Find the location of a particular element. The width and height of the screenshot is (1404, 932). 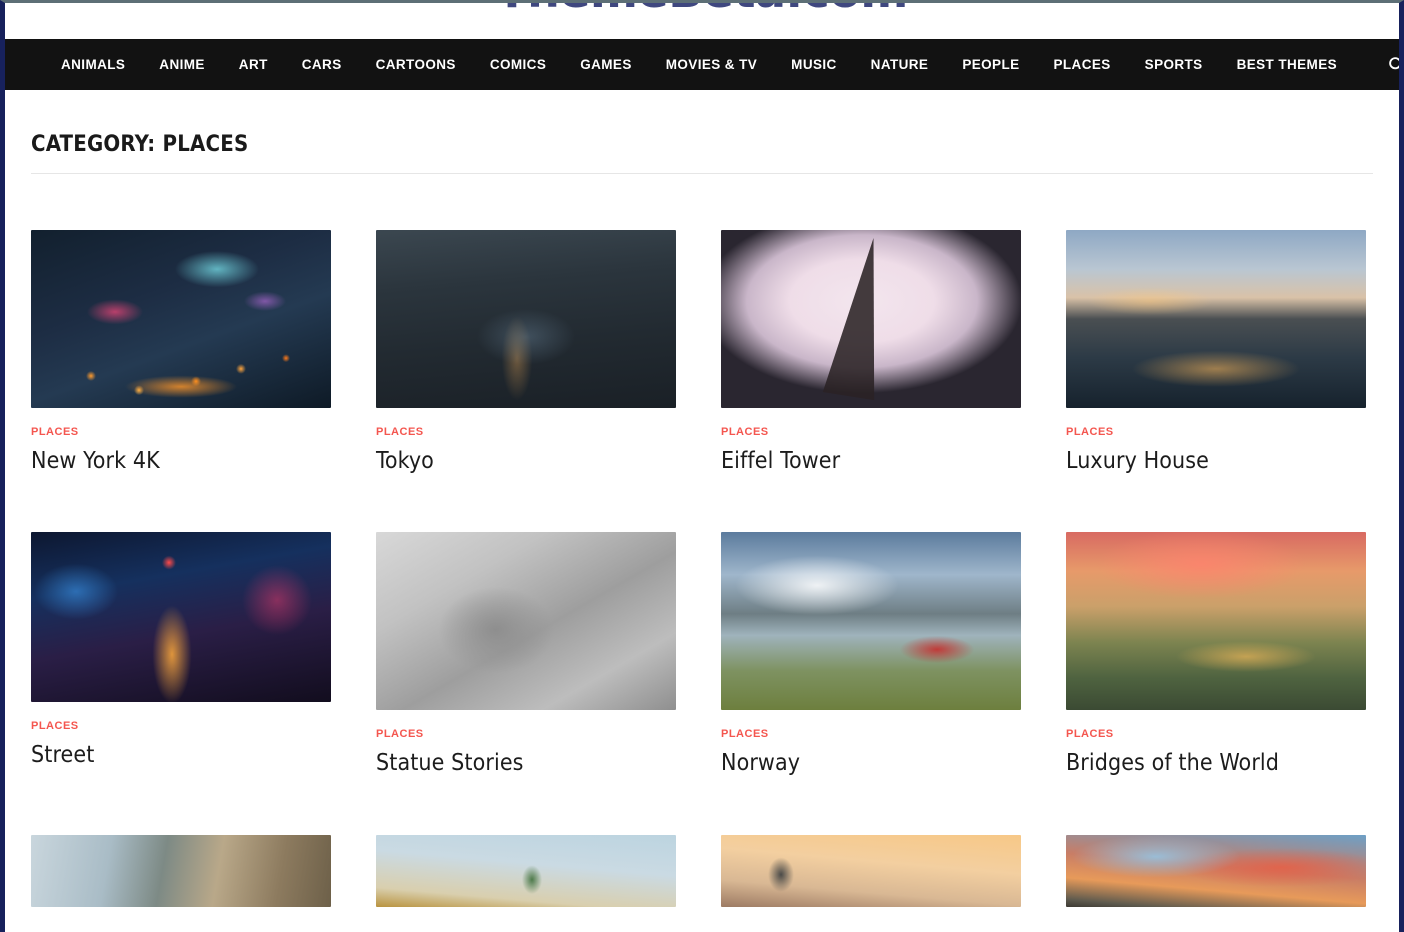

post-title: Statue Stories is located at coordinates (529, 758).